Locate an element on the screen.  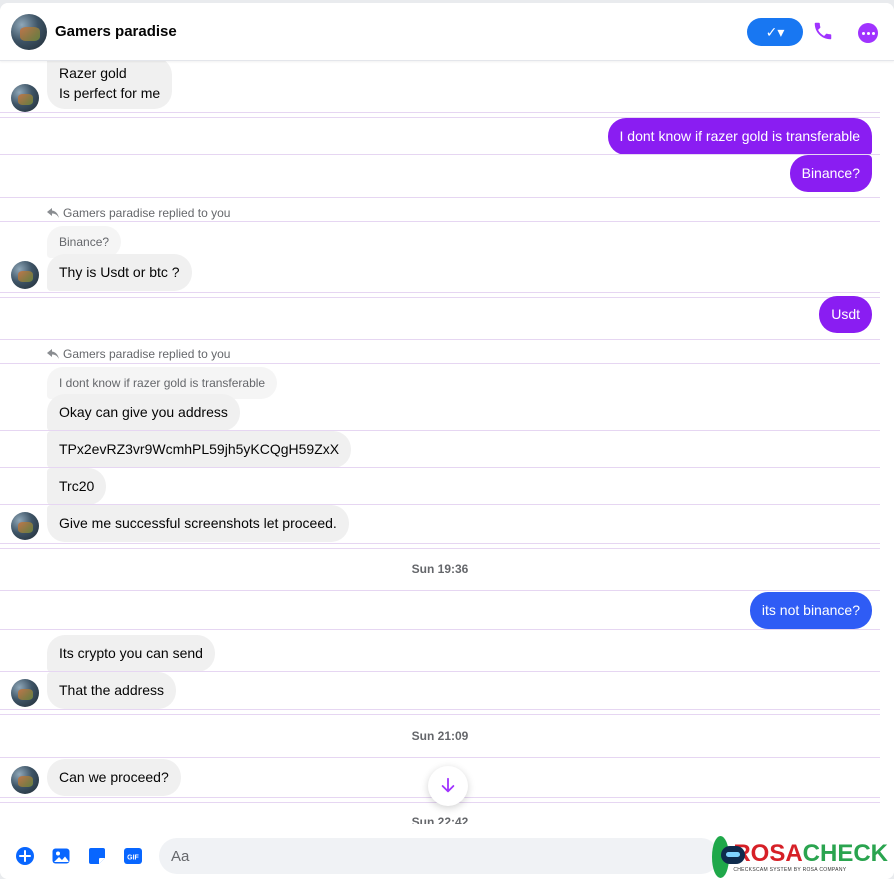
chat-header: Gamers paradise ✓▾ is located at coordinates (447, 32).